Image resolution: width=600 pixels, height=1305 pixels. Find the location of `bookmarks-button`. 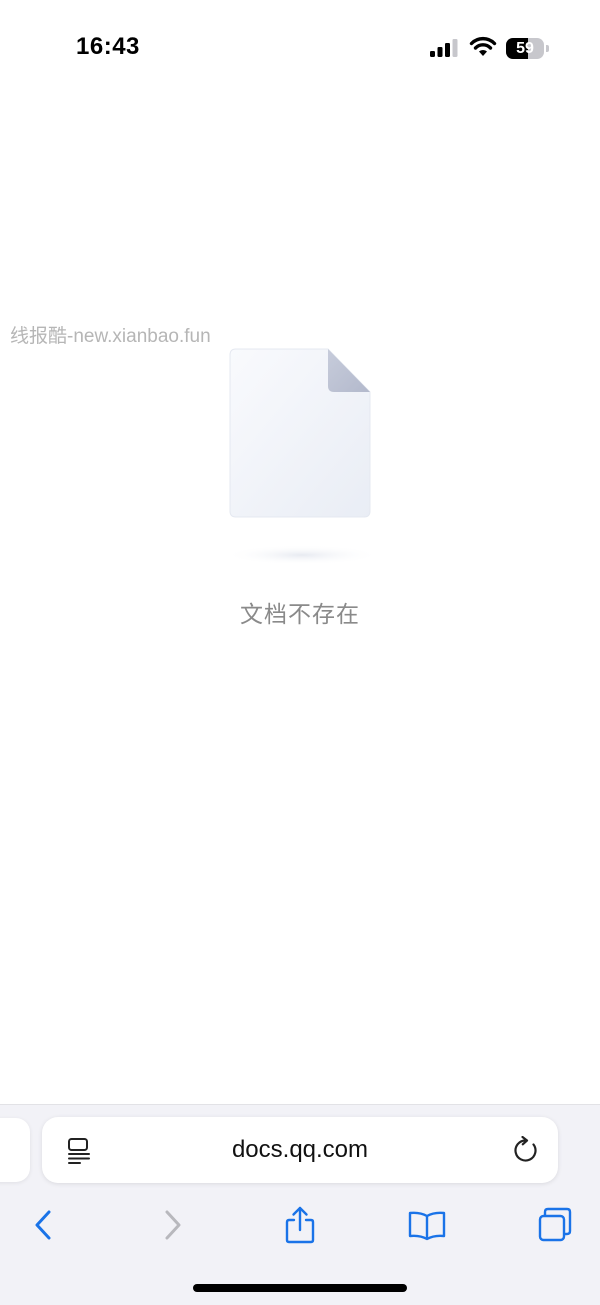

bookmarks-button is located at coordinates (427, 1225).